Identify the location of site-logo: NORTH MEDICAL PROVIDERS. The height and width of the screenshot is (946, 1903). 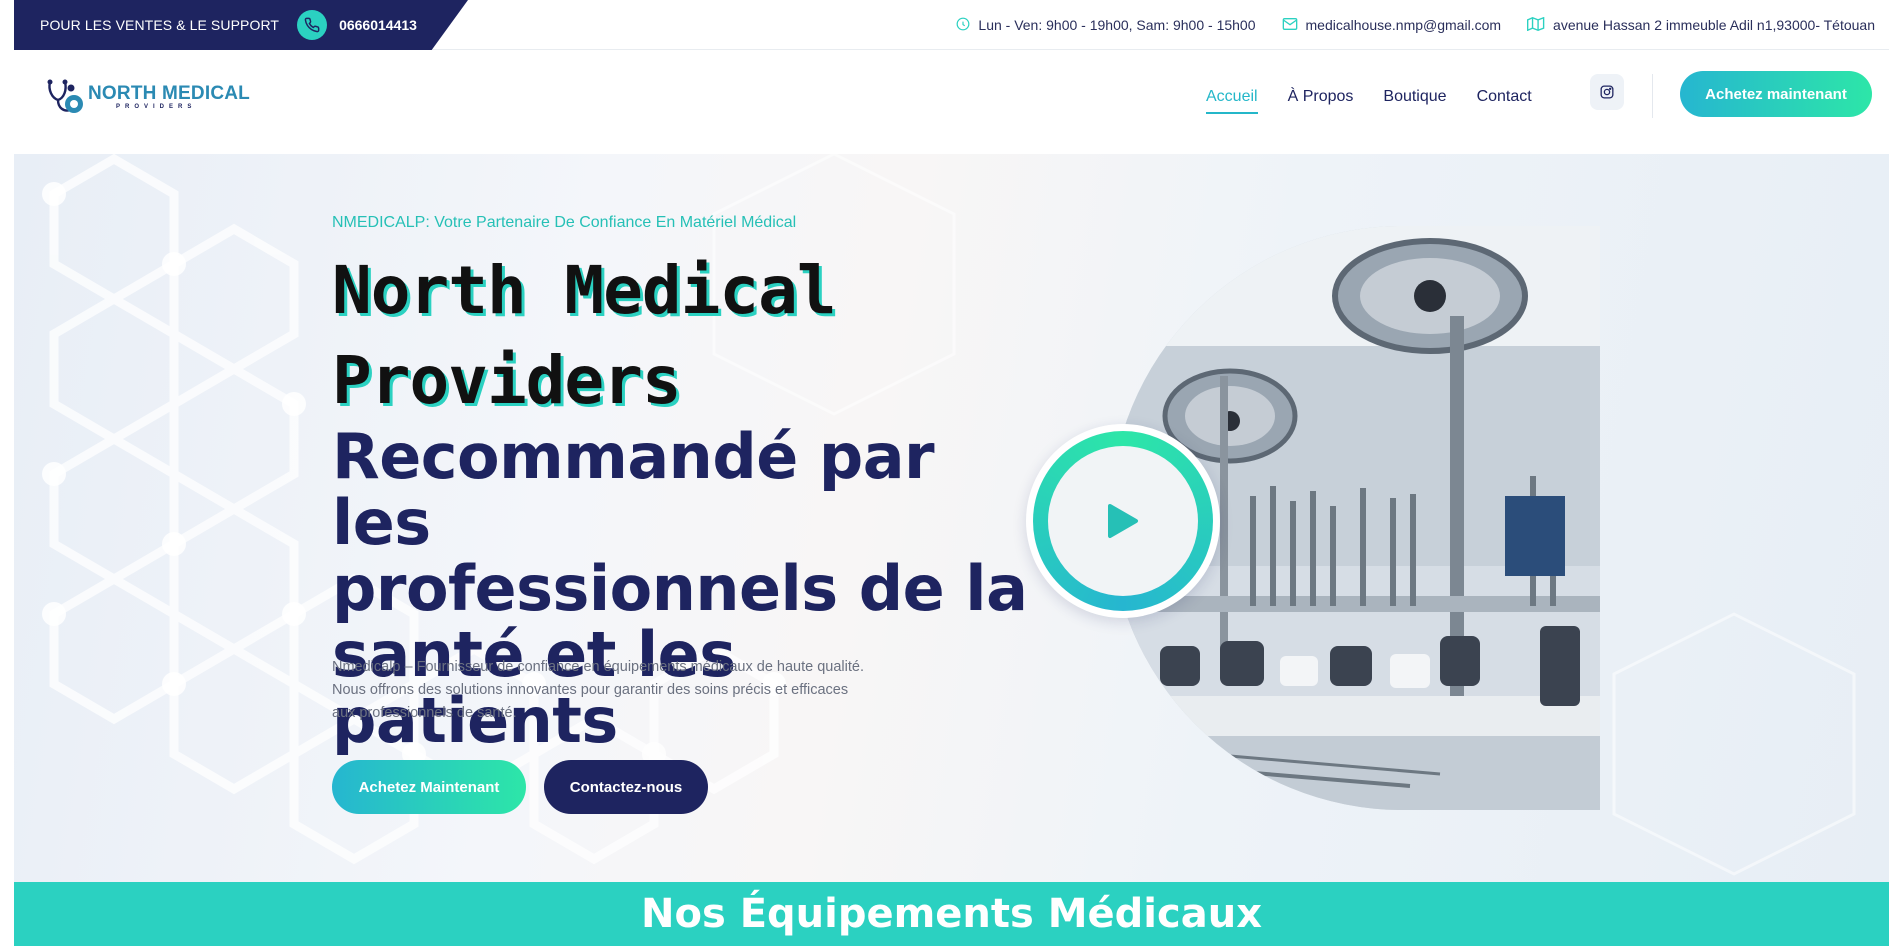
(148, 97).